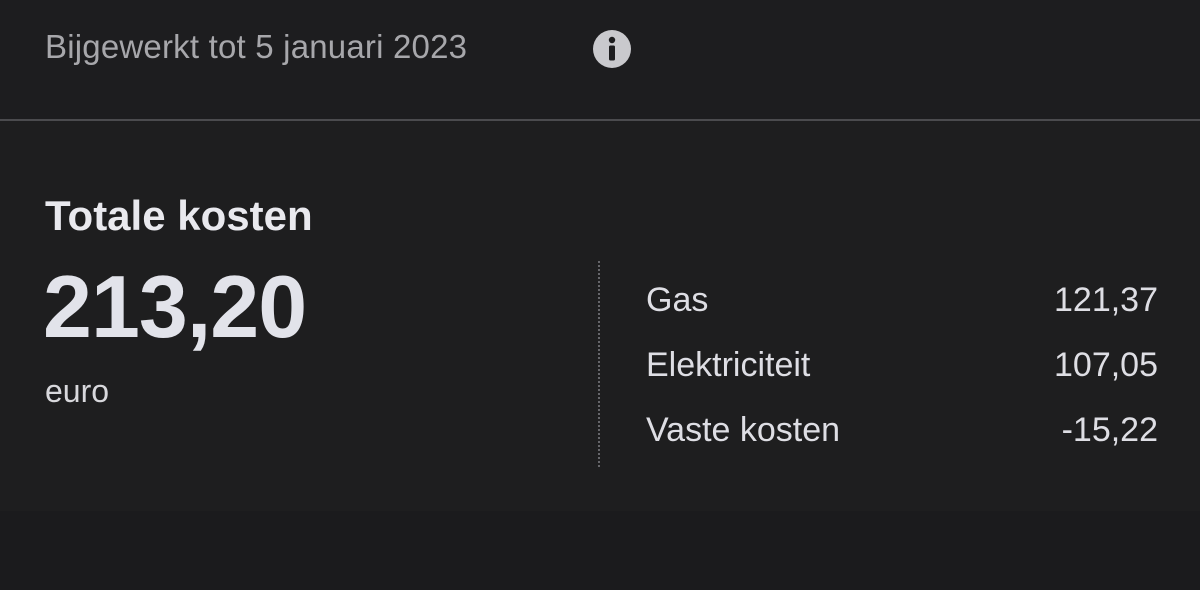 The image size is (1200, 590). I want to click on updated-date-text: Bijgewerkt tot 5 januari 2023, so click(256, 46).